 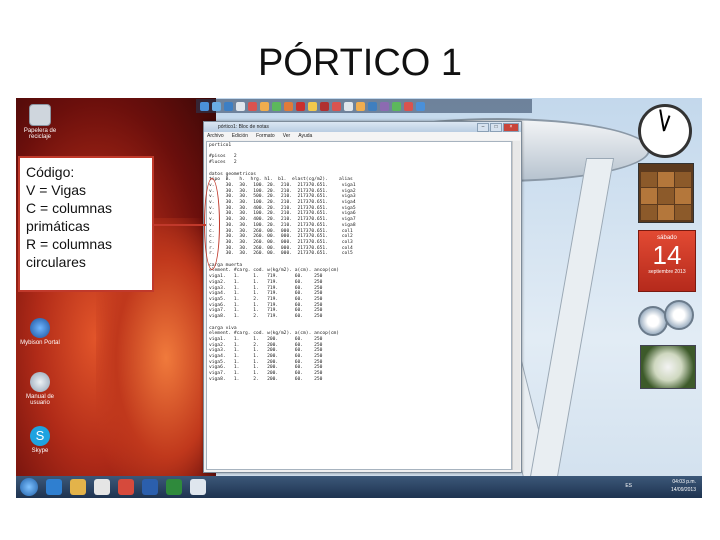 What do you see at coordinates (362, 136) in the screenshot?
I see `notepad-menu-bar: Archivo Edición Formato Ver Ayuda` at bounding box center [362, 136].